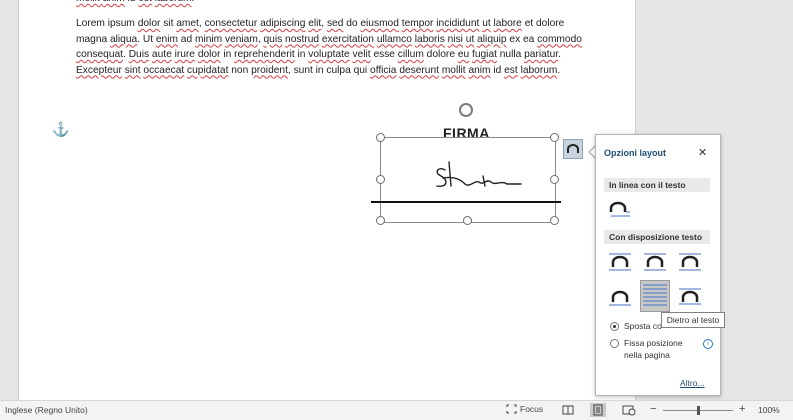  What do you see at coordinates (380, 137) in the screenshot?
I see `resize-handle-tl` at bounding box center [380, 137].